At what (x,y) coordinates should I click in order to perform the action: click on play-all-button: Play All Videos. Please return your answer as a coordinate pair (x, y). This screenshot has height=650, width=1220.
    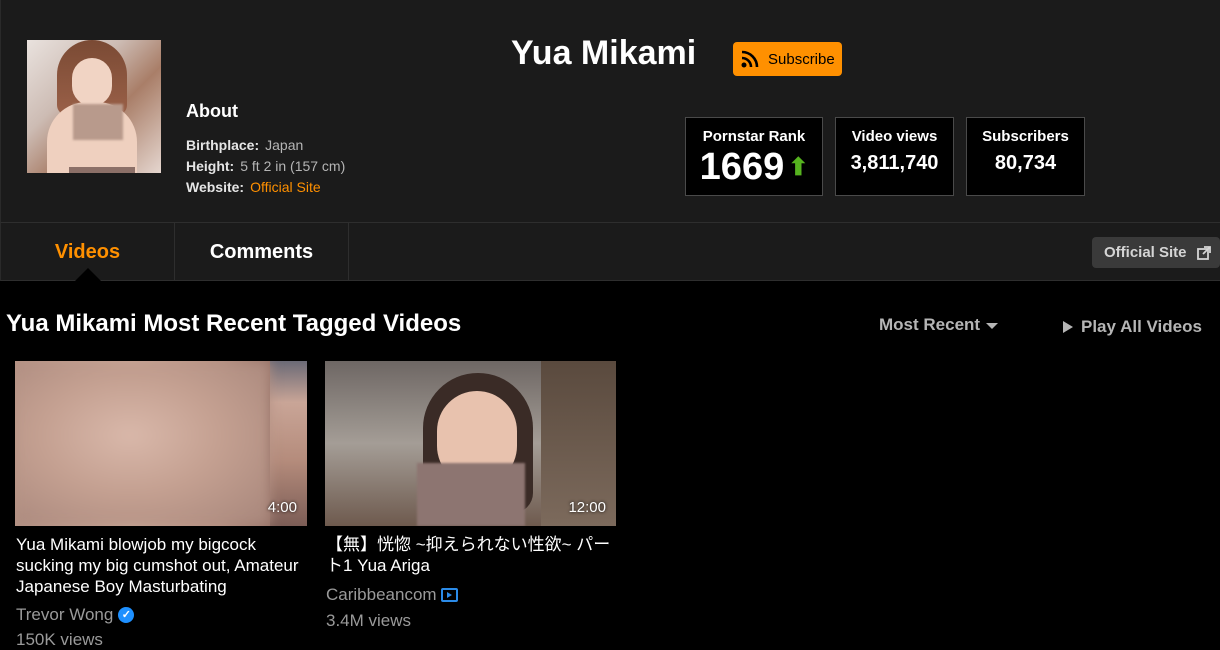
    Looking at the image, I should click on (1132, 327).